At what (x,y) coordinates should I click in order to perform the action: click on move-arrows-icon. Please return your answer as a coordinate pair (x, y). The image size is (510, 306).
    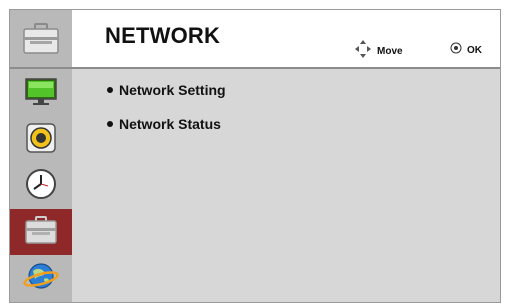
    Looking at the image, I should click on (363, 51).